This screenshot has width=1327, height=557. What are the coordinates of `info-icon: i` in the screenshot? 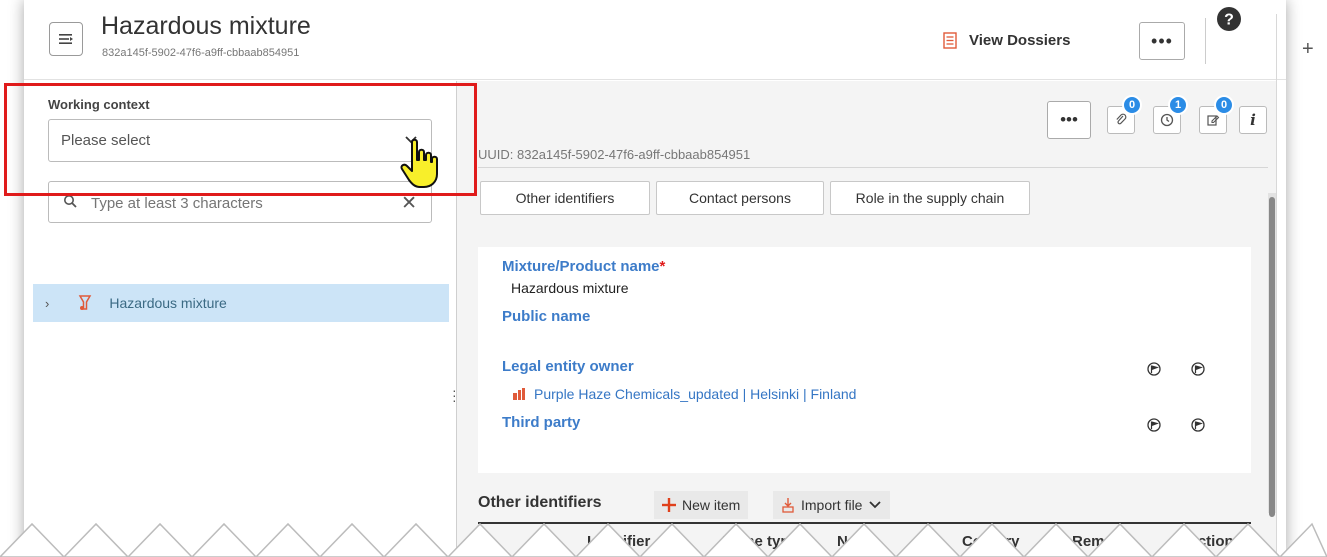 It's located at (1253, 120).